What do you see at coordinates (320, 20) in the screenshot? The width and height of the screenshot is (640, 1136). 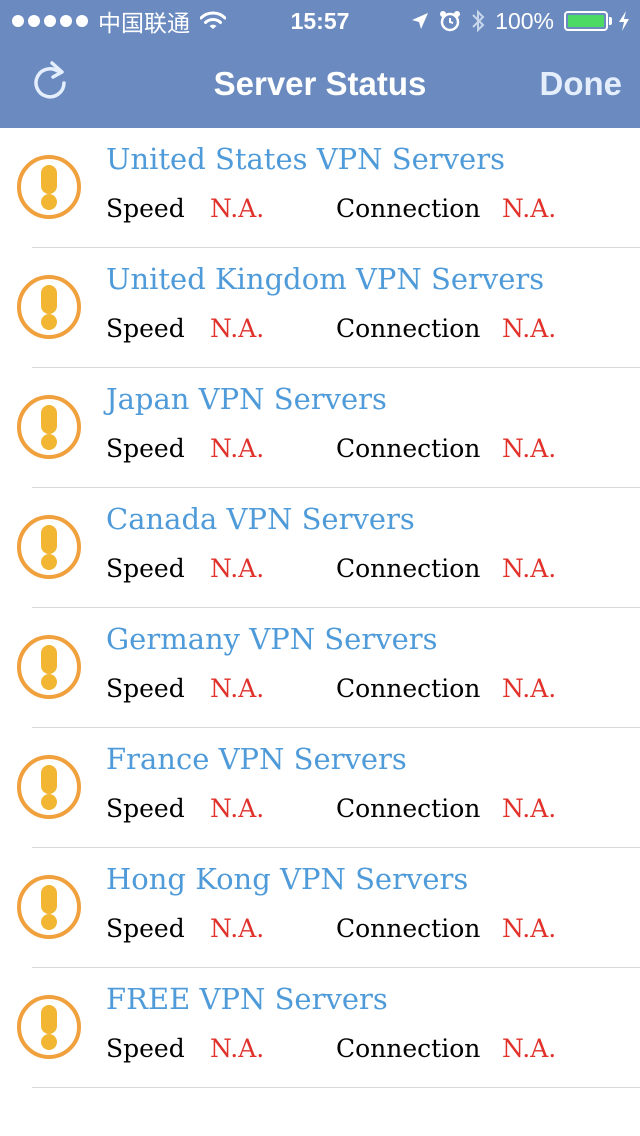 I see `status-bar: 中国联通 15:57 100%` at bounding box center [320, 20].